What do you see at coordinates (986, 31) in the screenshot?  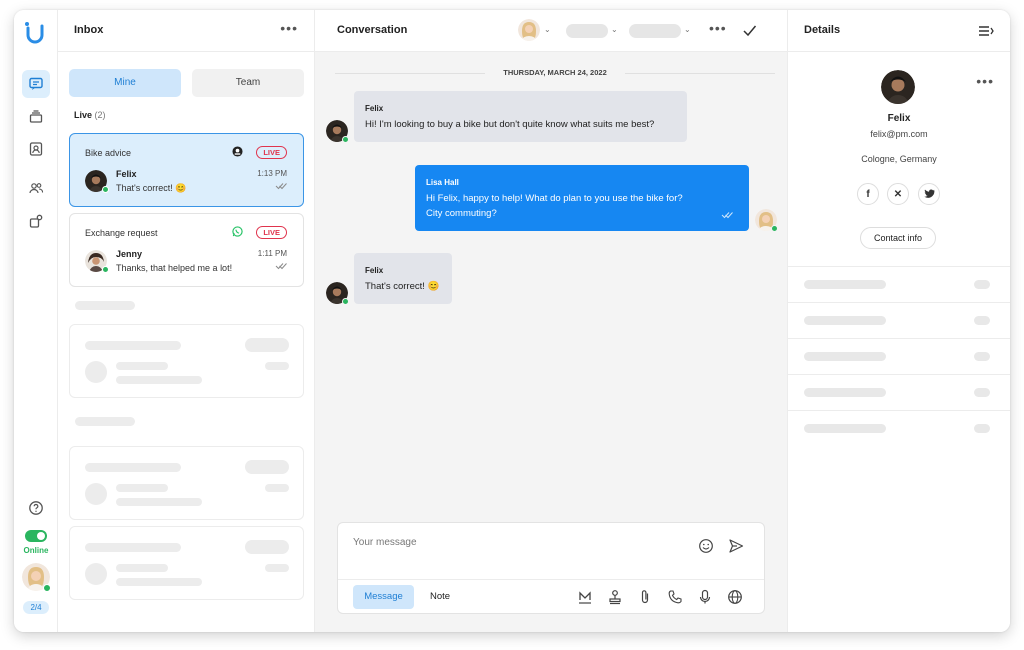 I see `collapse-panel-icon` at bounding box center [986, 31].